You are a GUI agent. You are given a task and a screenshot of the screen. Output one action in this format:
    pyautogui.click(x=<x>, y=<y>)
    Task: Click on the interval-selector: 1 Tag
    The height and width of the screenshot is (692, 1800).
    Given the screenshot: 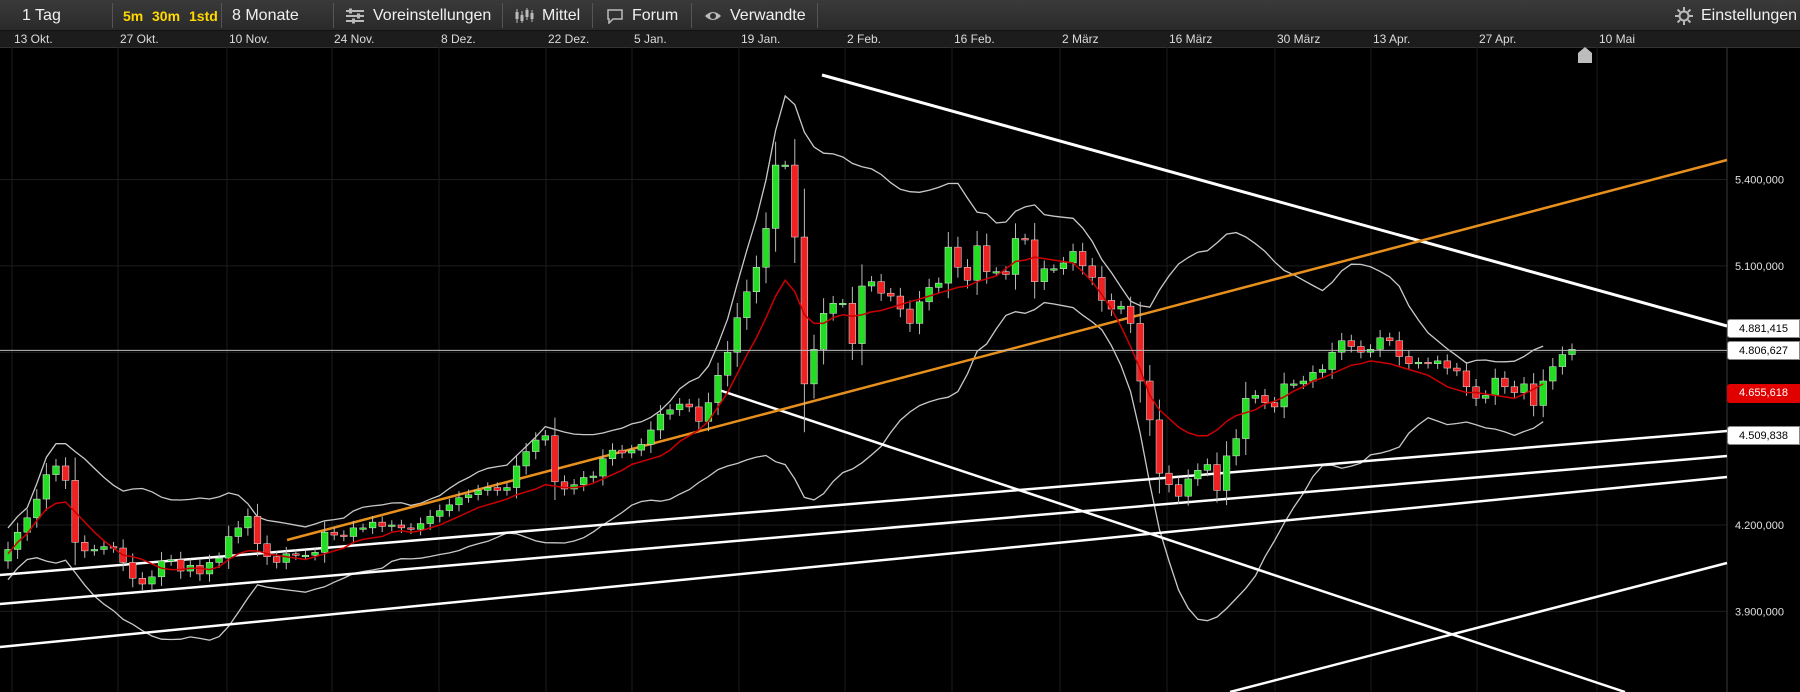 What is the action you would take?
    pyautogui.click(x=41, y=15)
    